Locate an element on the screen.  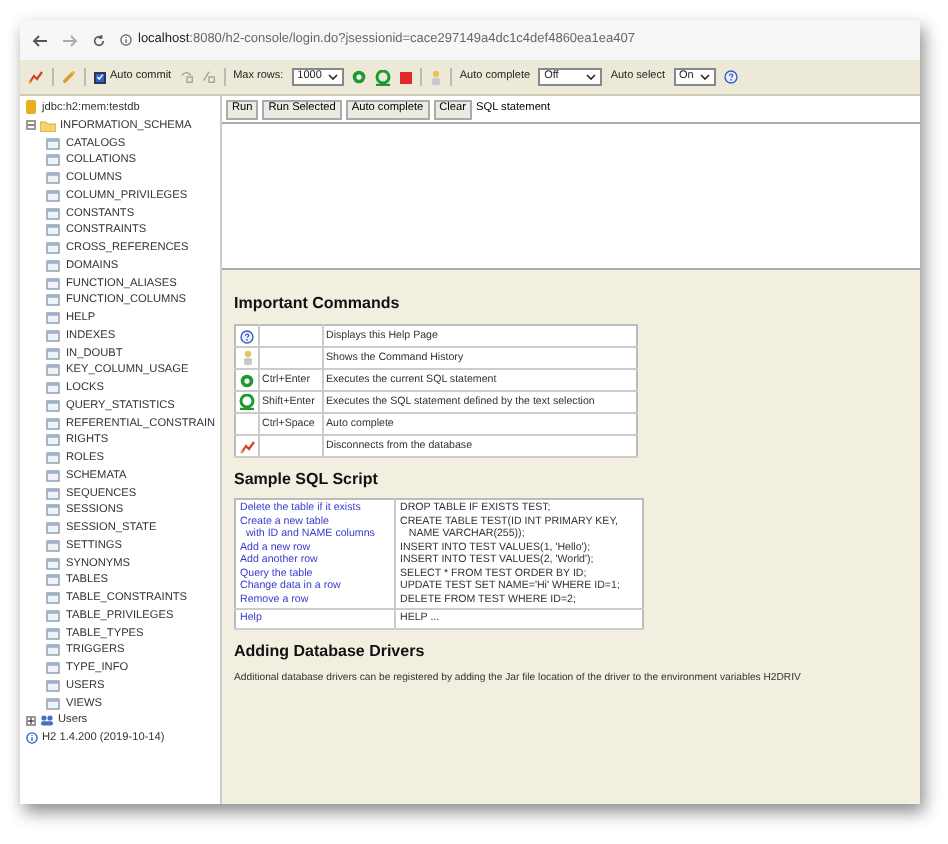
stop-icon is located at coordinates (405, 77).